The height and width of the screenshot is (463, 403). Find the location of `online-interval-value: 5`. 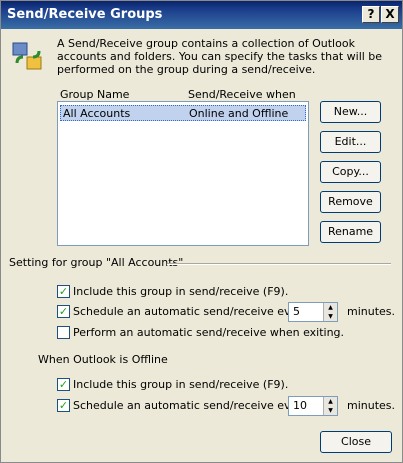

online-interval-value: 5 is located at coordinates (296, 311).